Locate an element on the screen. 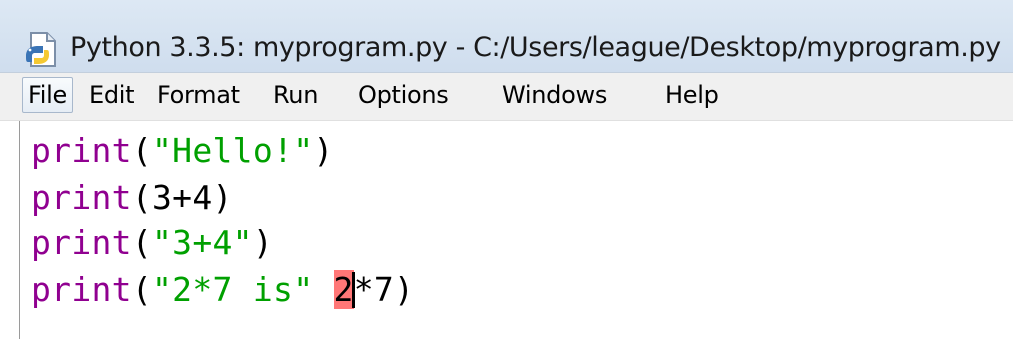 Image resolution: width=1013 pixels, height=339 pixels. menu-edit: Edit is located at coordinates (111, 95).